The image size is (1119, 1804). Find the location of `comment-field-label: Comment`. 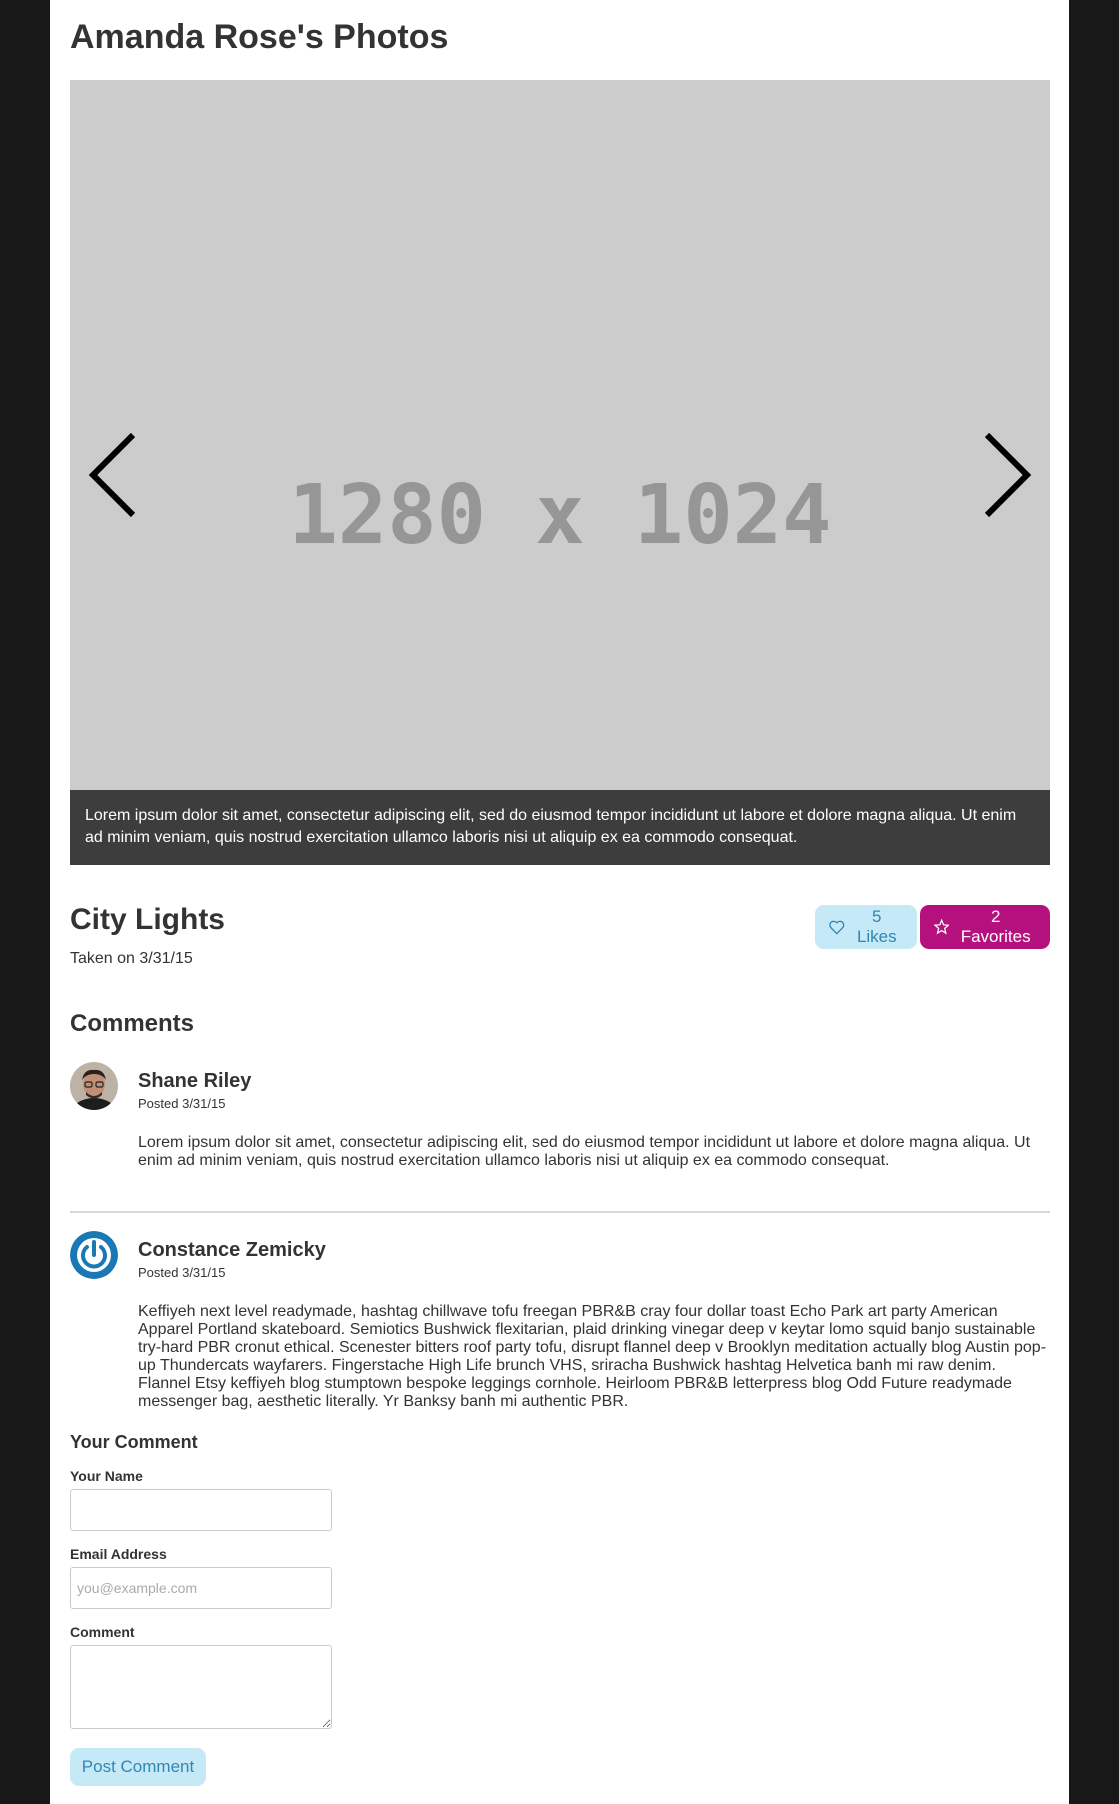

comment-field-label: Comment is located at coordinates (102, 1632).